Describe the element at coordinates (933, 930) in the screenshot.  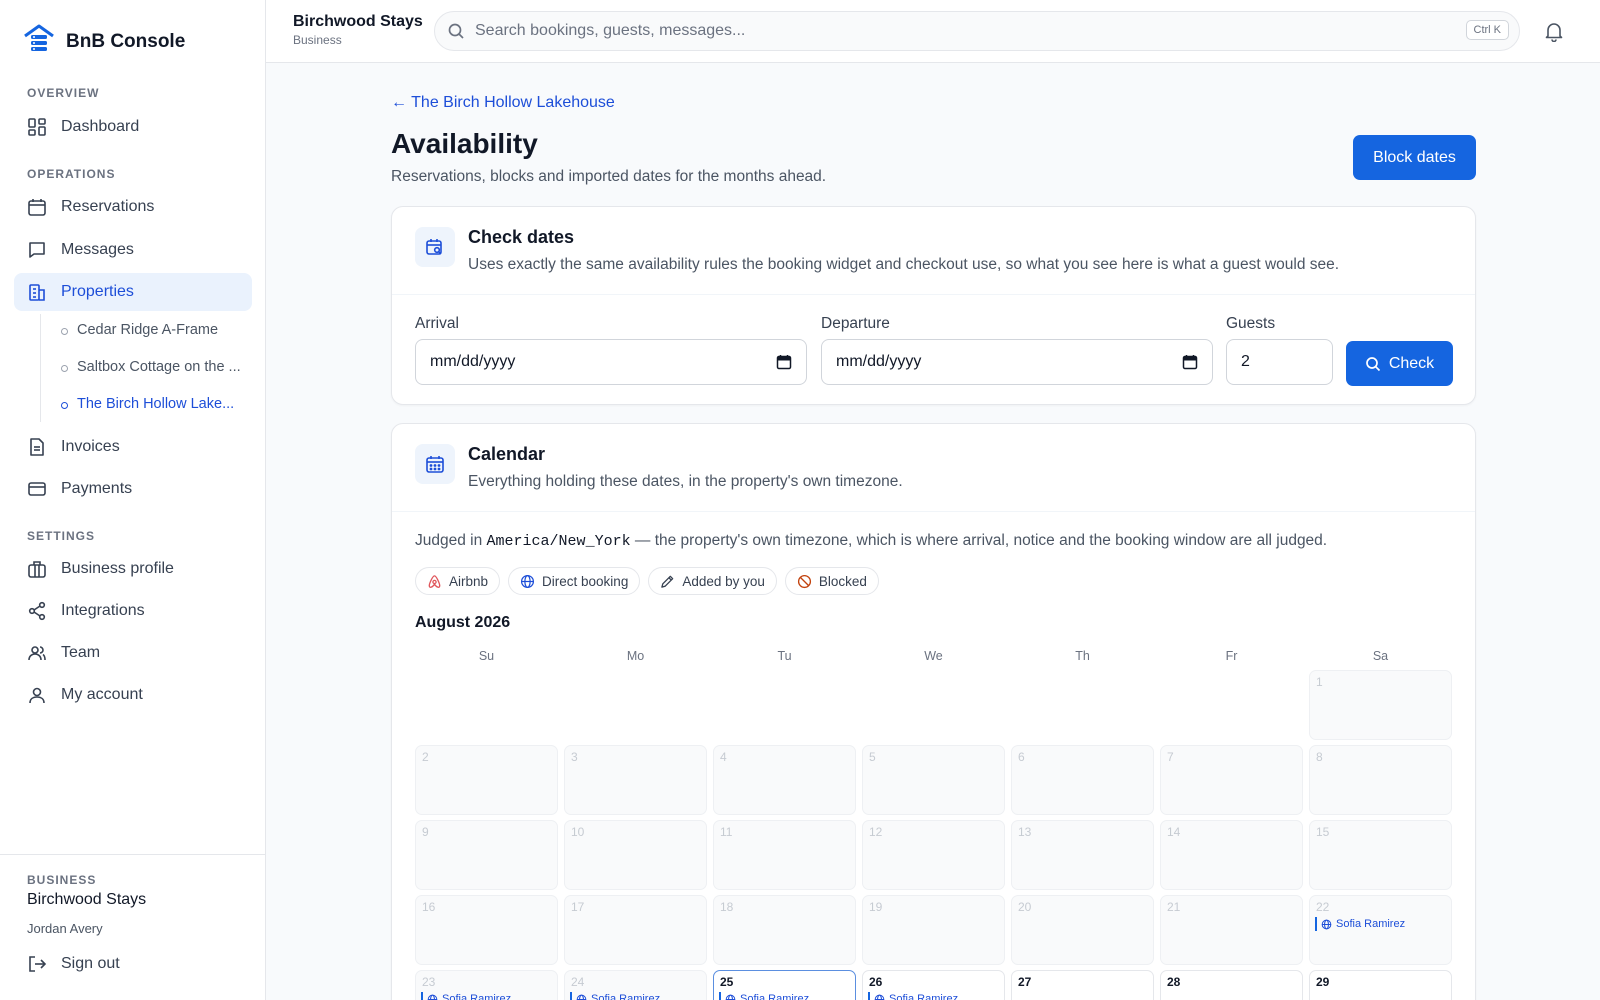
I see `calendar-day: 19` at that location.